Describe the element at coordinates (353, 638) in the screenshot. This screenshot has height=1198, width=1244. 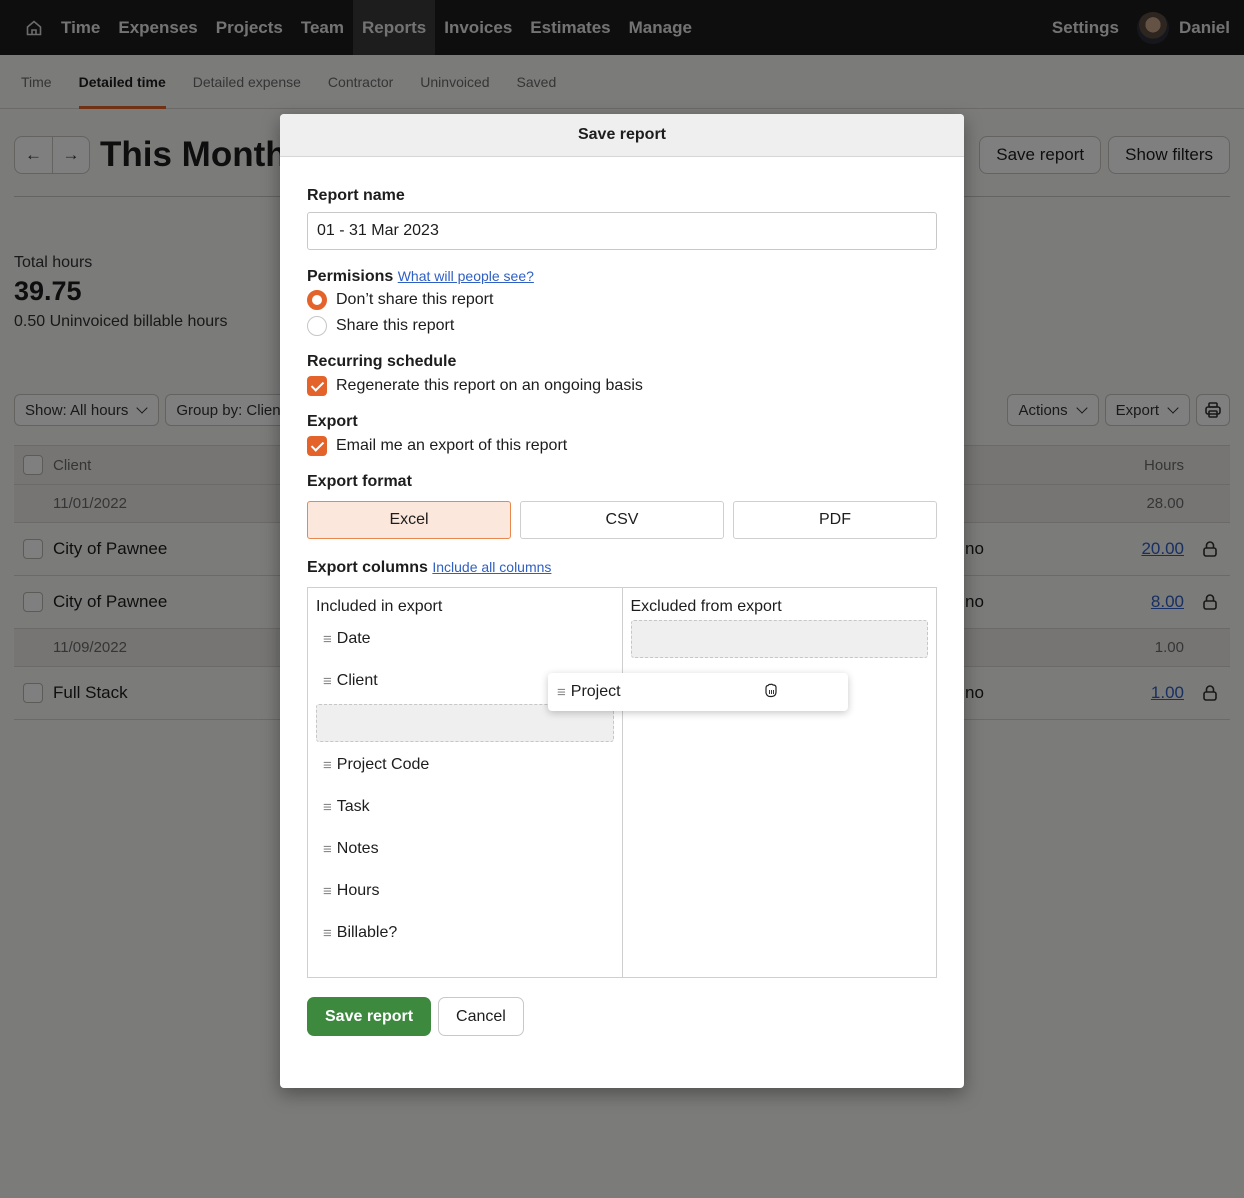
I see `column-item-label: Date` at that location.